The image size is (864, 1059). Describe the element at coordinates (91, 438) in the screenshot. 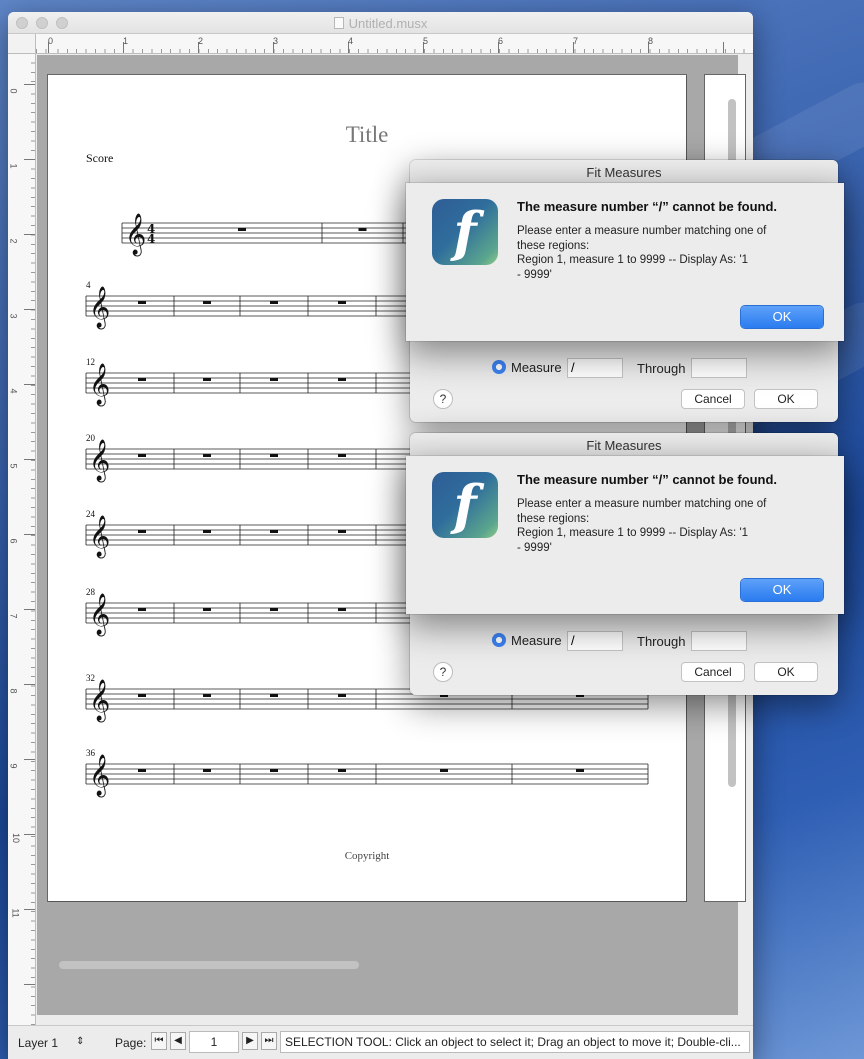

I see `measure-number: 20` at that location.